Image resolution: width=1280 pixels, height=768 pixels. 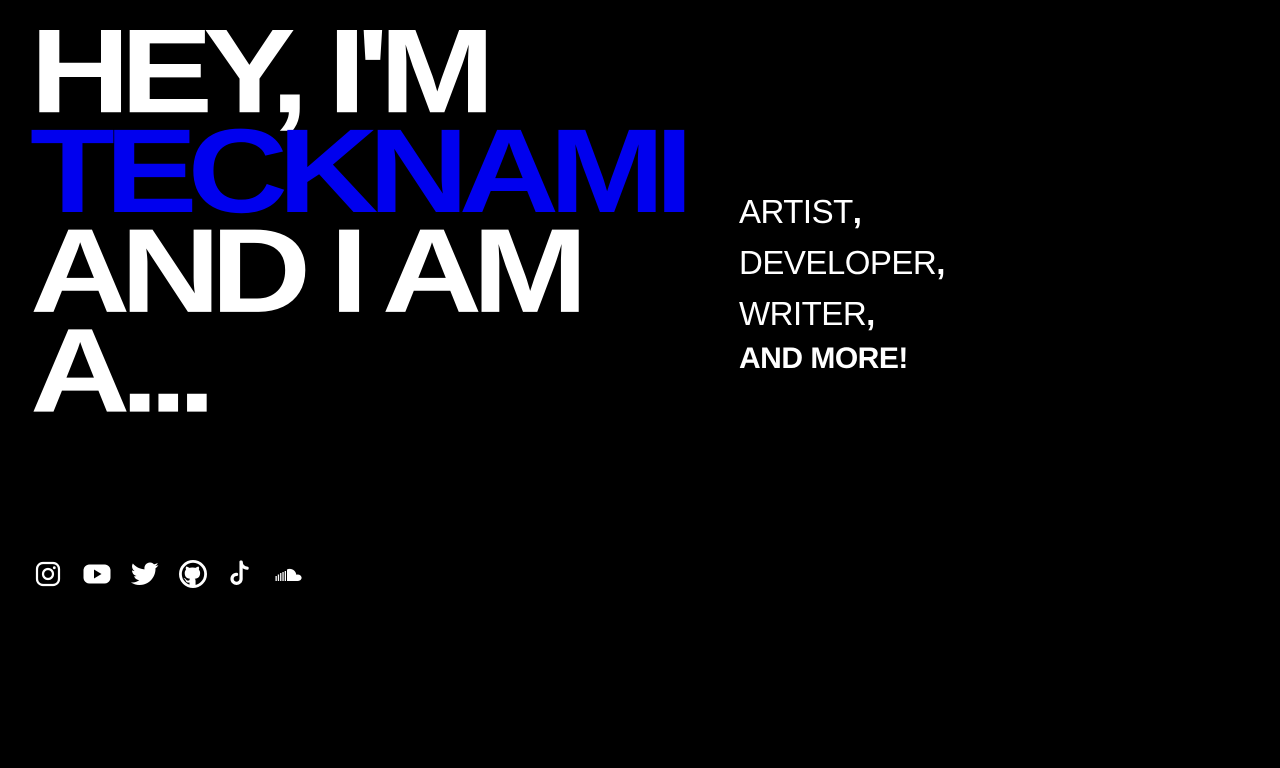 I want to click on tiktok-link, so click(x=251, y=574).